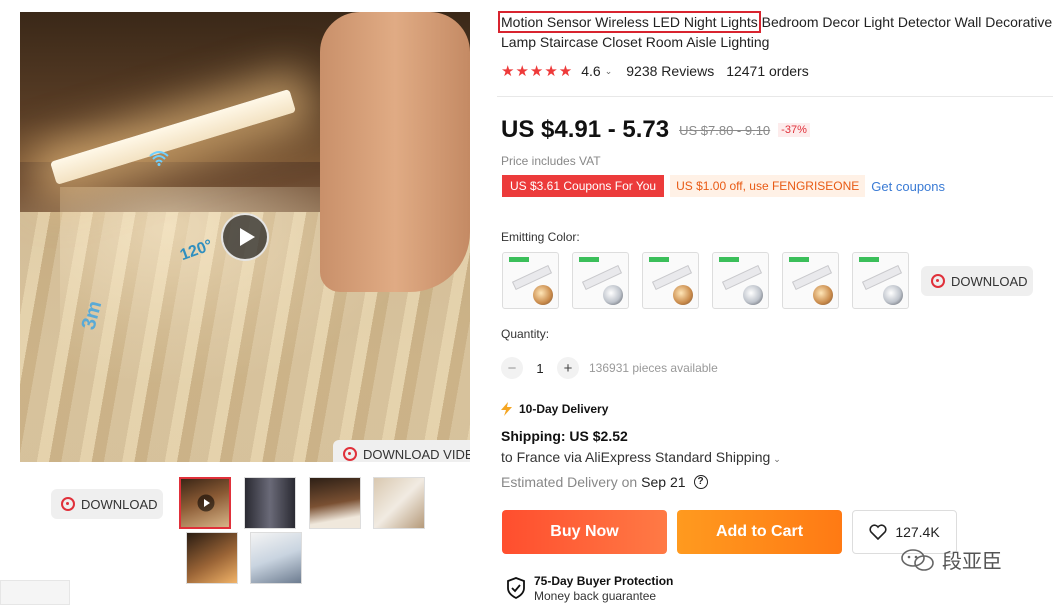 This screenshot has height=605, width=1060. Describe the element at coordinates (917, 532) in the screenshot. I see `wishlist-count: 127.4K` at that location.